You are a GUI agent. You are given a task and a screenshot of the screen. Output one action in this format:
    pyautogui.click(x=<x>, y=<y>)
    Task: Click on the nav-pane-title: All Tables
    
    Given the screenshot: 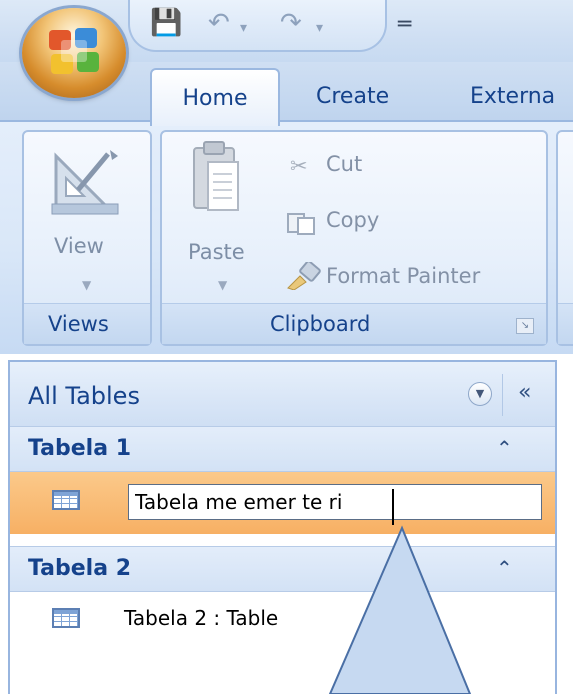 What is the action you would take?
    pyautogui.click(x=84, y=396)
    